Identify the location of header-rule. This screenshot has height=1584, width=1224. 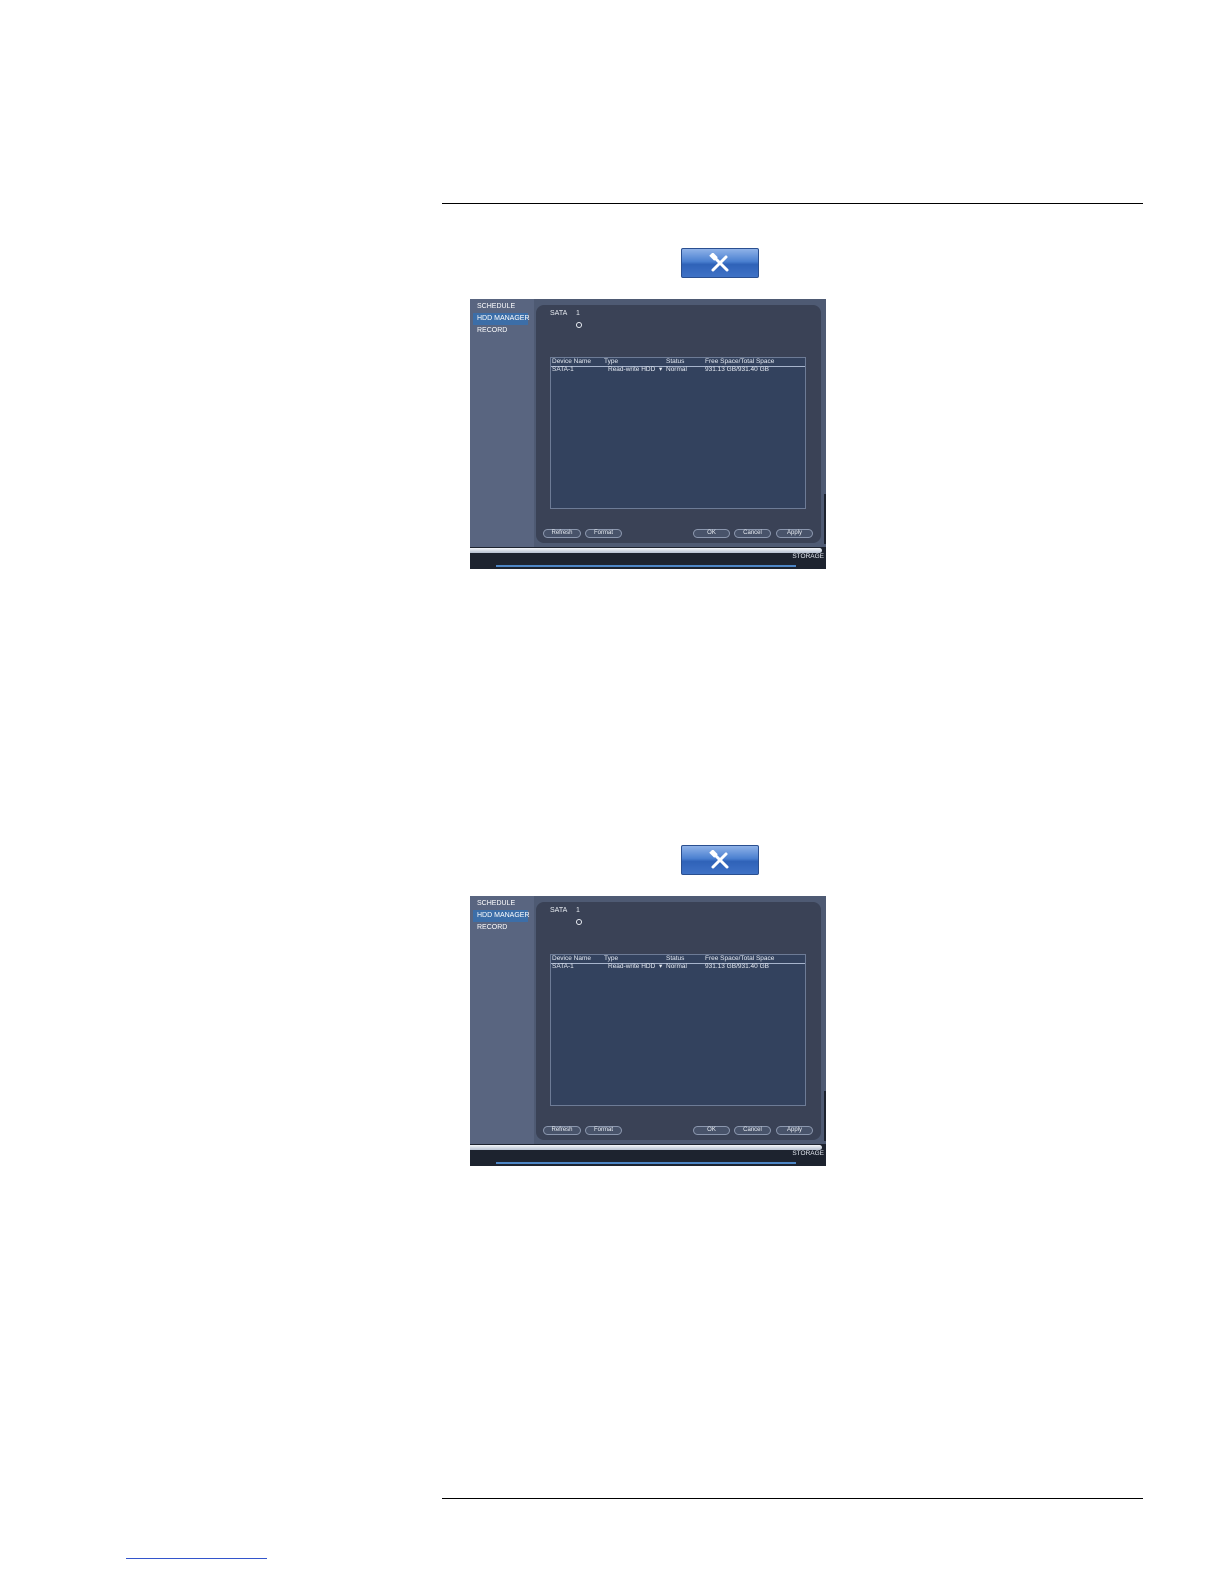
(792, 203).